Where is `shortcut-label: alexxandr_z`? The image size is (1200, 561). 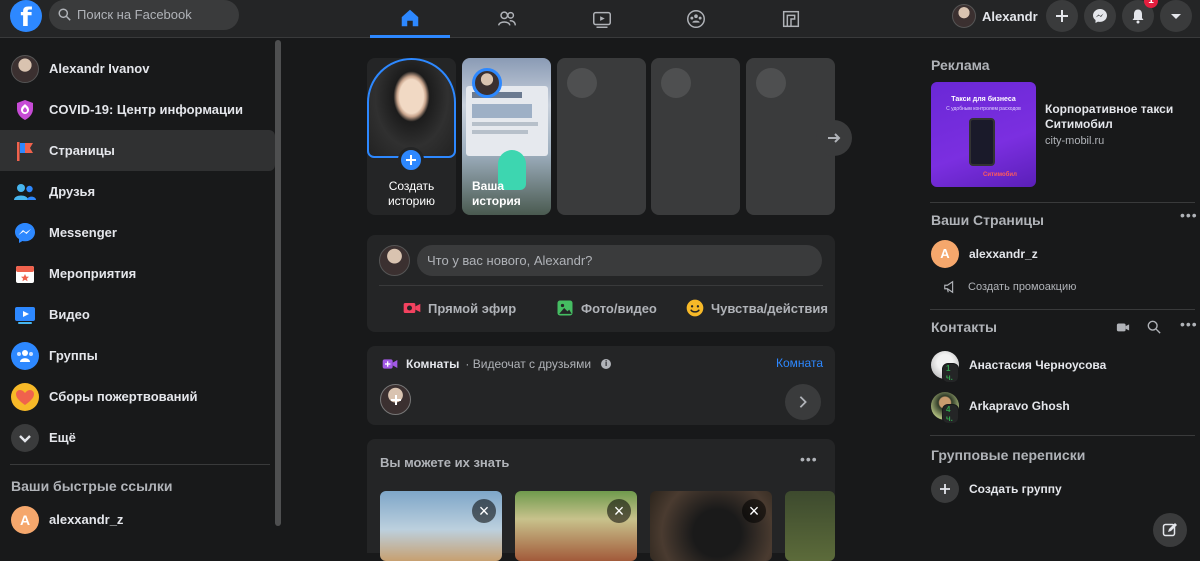
shortcut-label: alexxandr_z is located at coordinates (86, 519).